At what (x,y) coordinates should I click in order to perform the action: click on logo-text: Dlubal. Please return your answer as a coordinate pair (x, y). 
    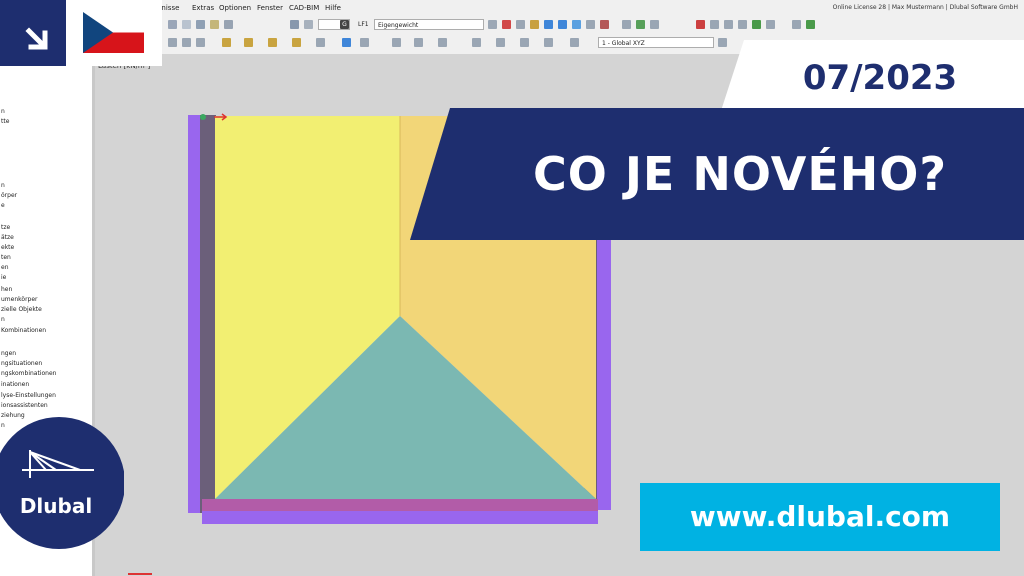
    Looking at the image, I should click on (56, 506).